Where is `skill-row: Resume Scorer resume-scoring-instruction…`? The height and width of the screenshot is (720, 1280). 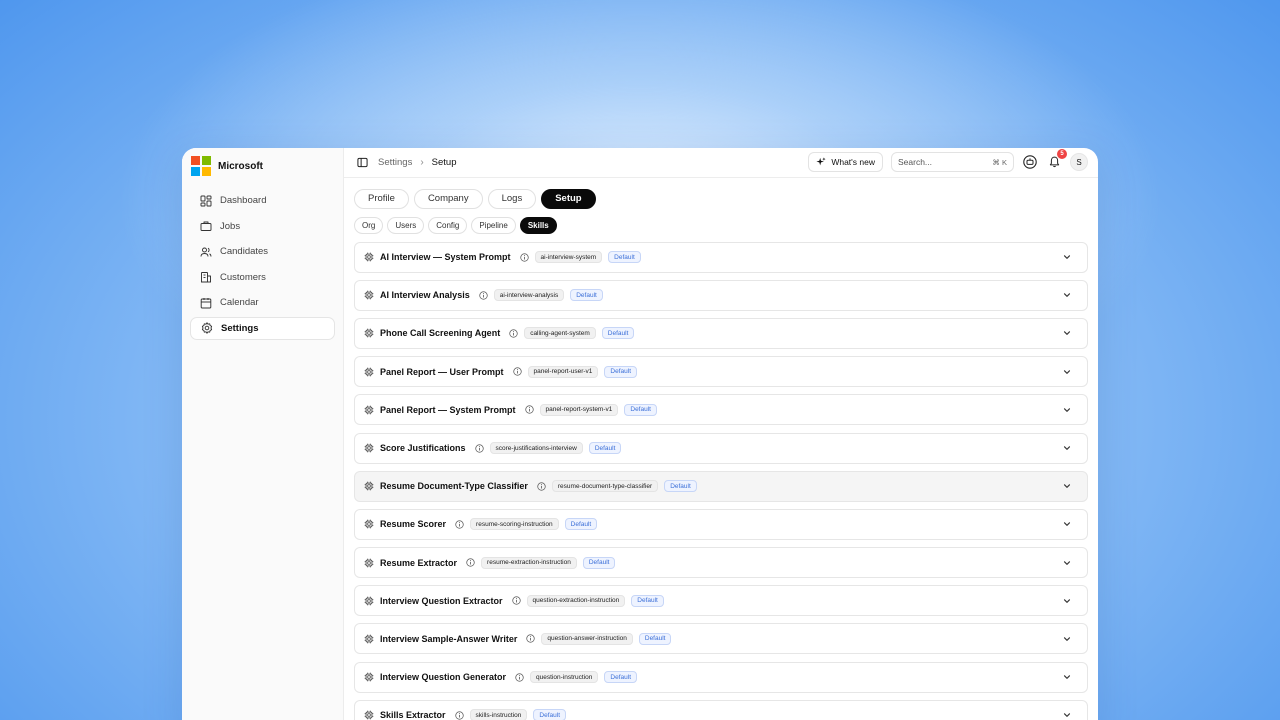 skill-row: Resume Scorer resume-scoring-instruction… is located at coordinates (721, 524).